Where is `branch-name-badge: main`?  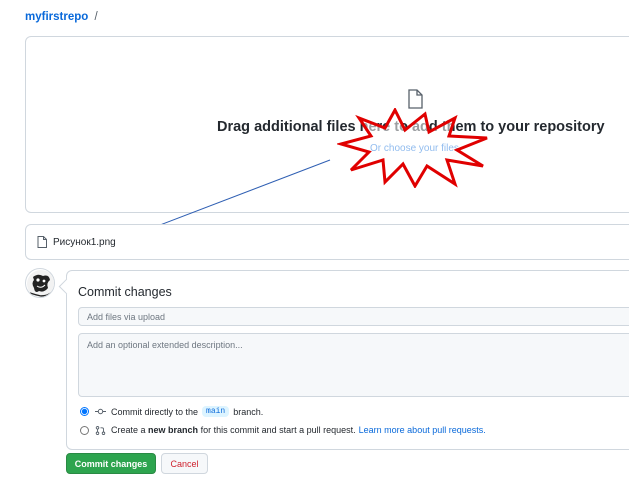 branch-name-badge: main is located at coordinates (216, 411).